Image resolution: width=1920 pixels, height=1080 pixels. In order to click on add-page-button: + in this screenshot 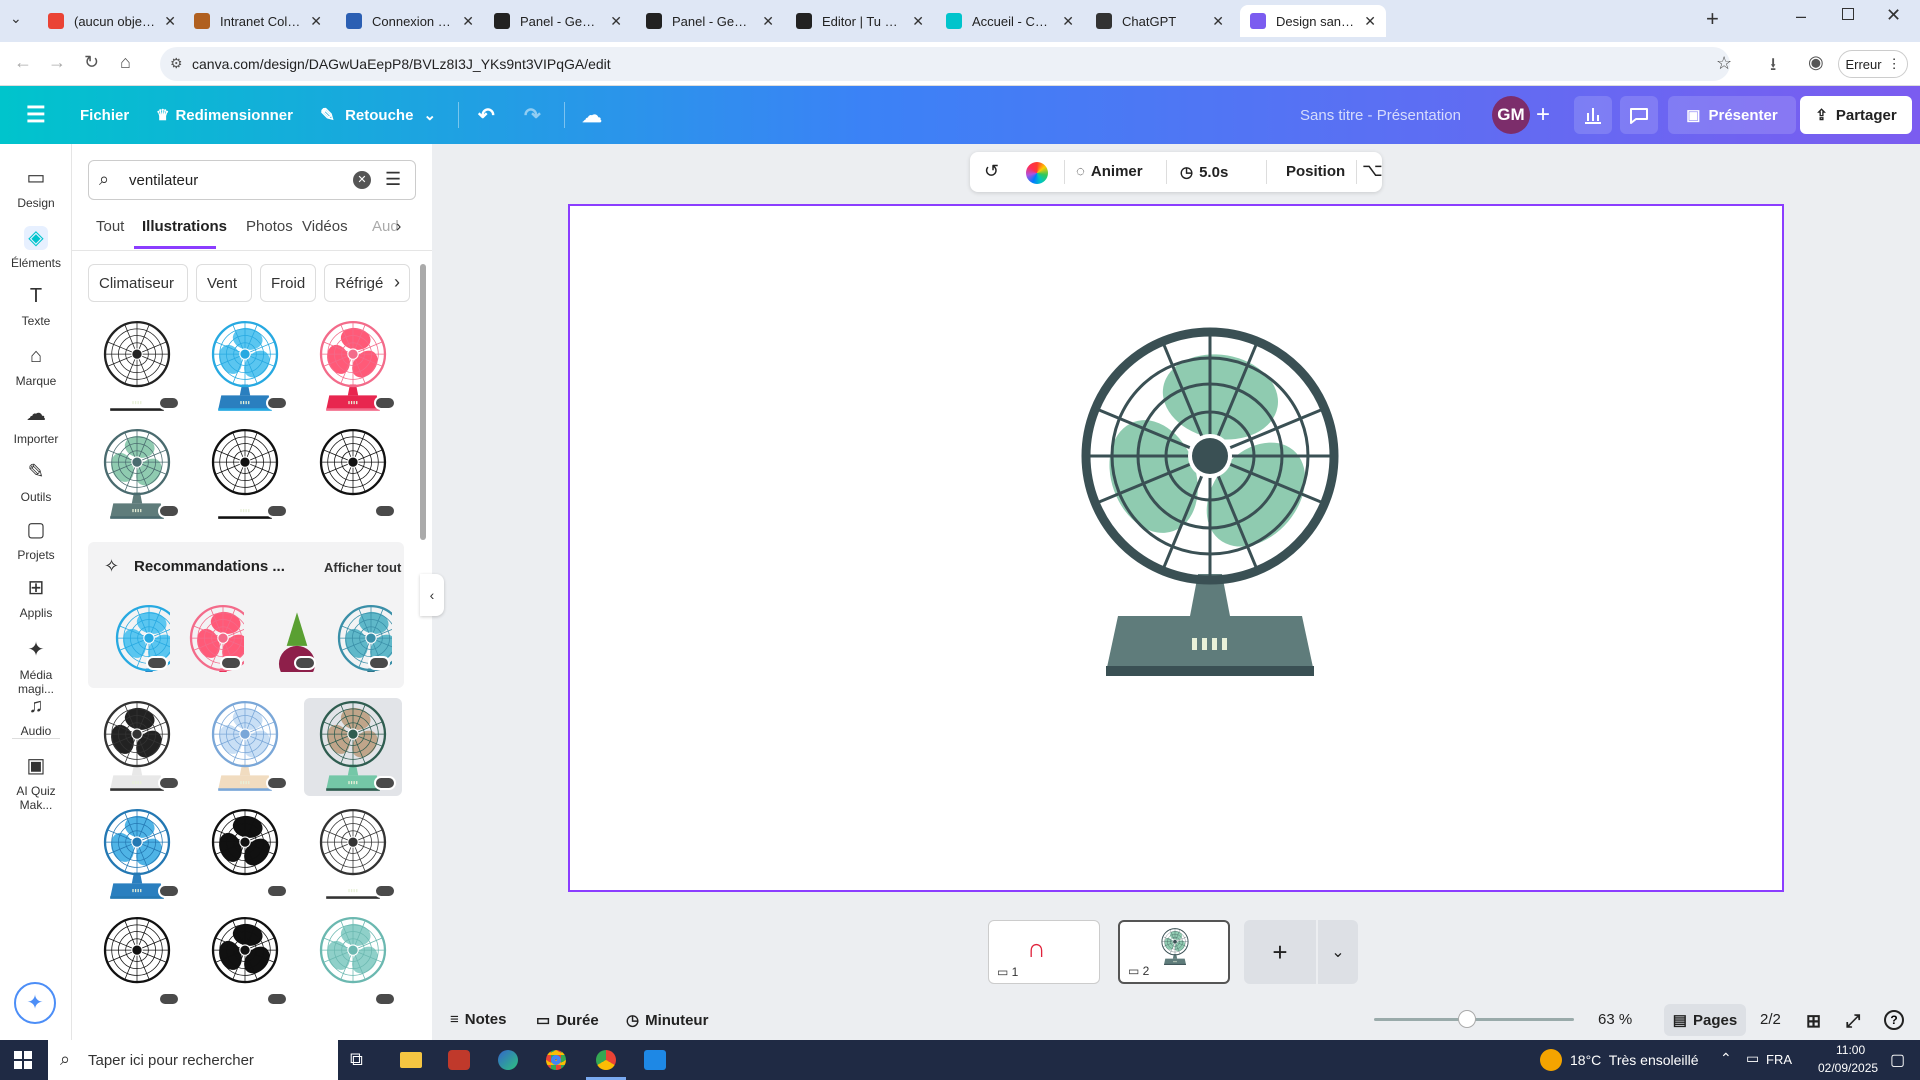, I will do `click(1280, 952)`.